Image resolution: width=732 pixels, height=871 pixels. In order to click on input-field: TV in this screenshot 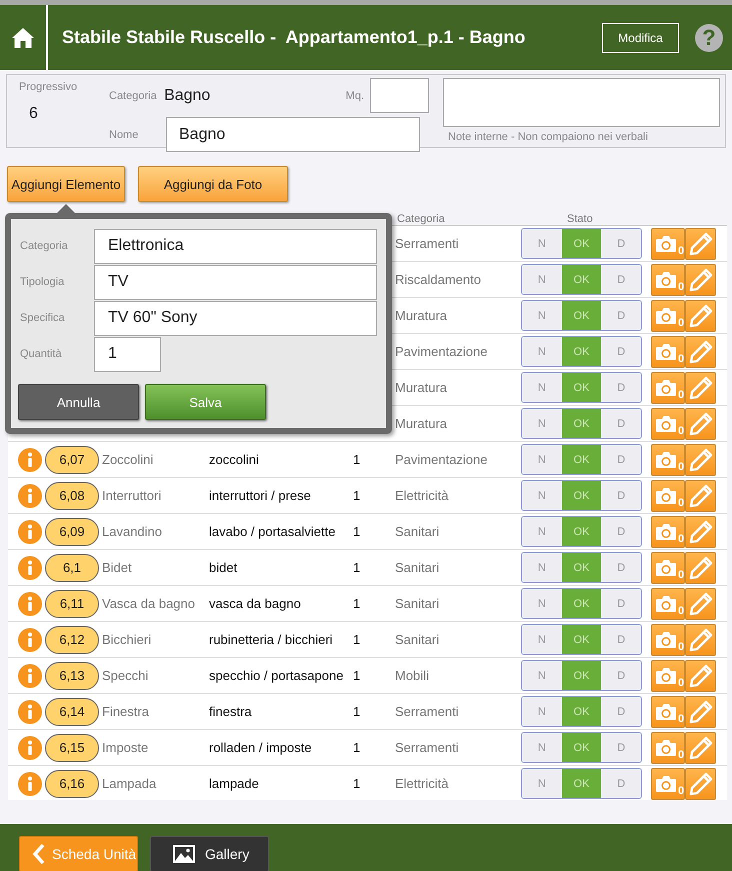, I will do `click(235, 282)`.